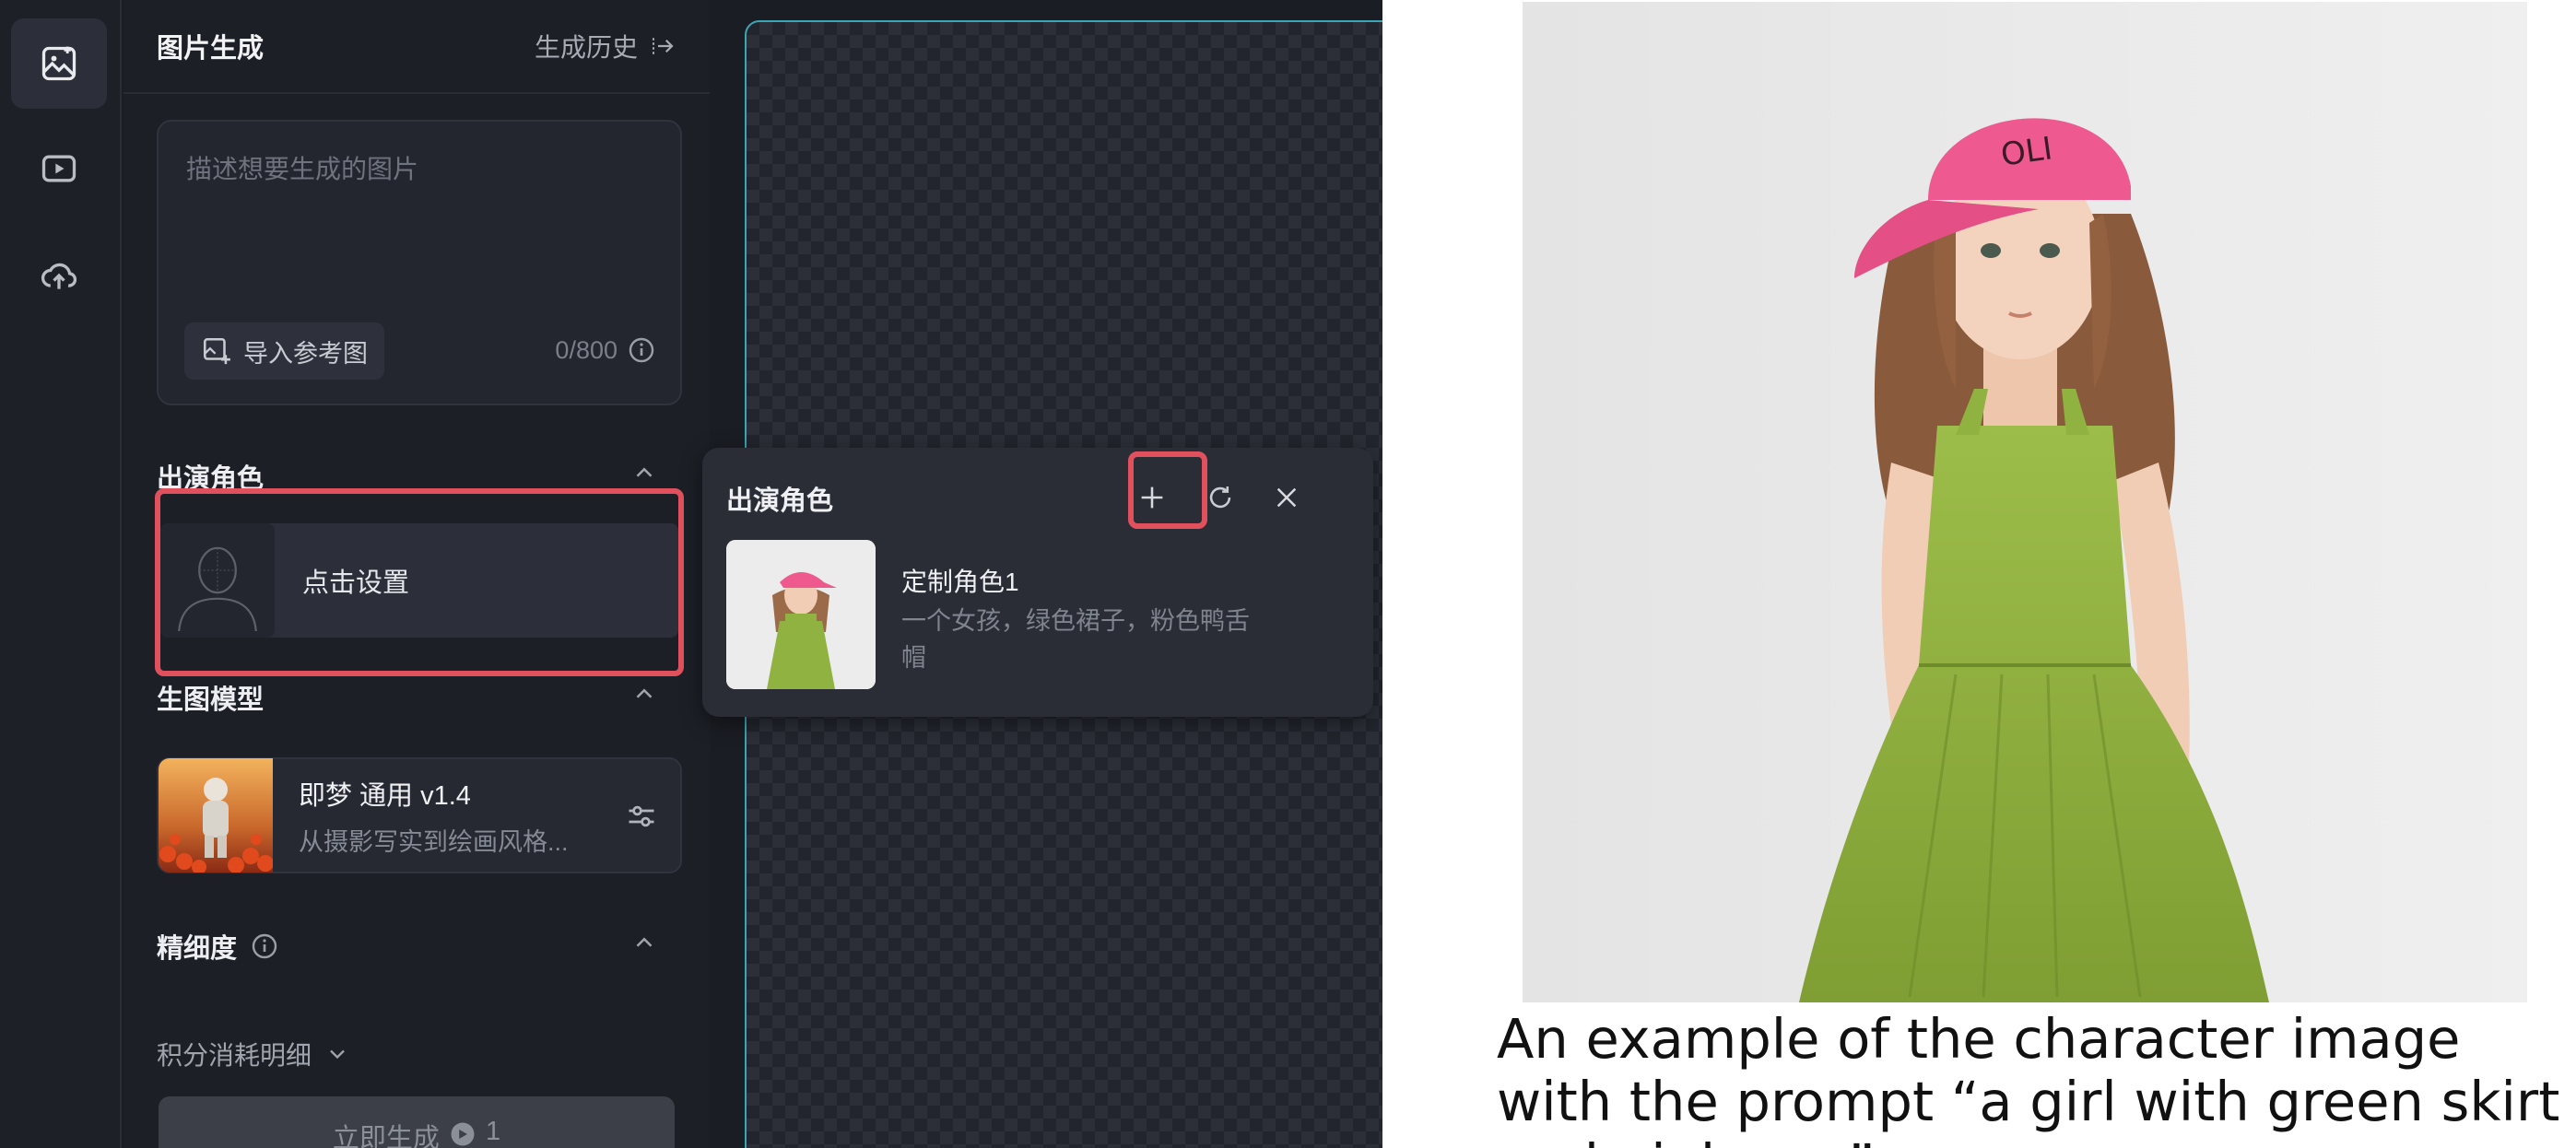 The width and height of the screenshot is (2576, 1148). Describe the element at coordinates (61, 574) in the screenshot. I see `left-rail` at that location.